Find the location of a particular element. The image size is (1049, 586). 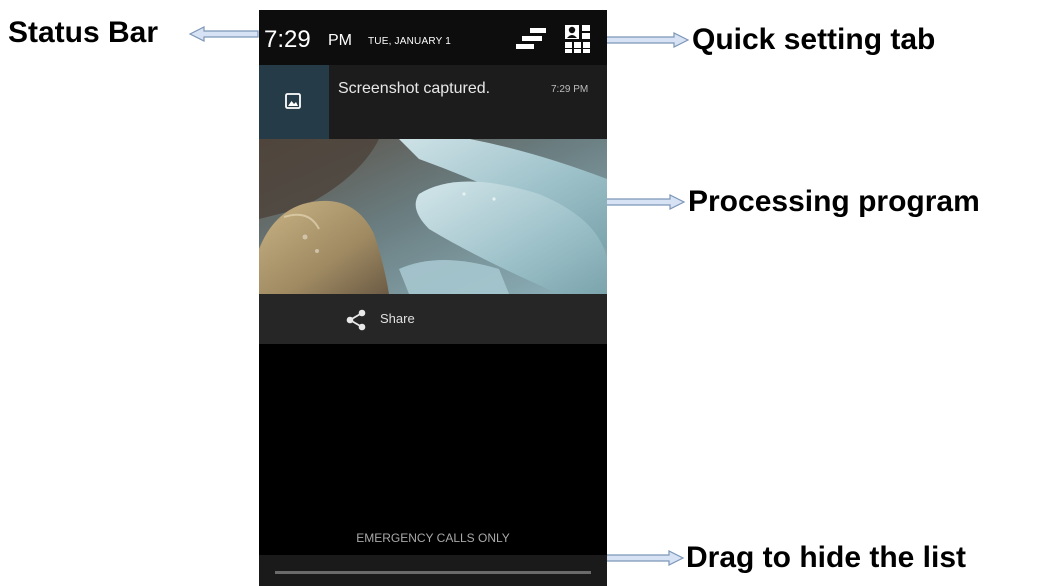

callout-processing-program: Processing program is located at coordinates (834, 201).